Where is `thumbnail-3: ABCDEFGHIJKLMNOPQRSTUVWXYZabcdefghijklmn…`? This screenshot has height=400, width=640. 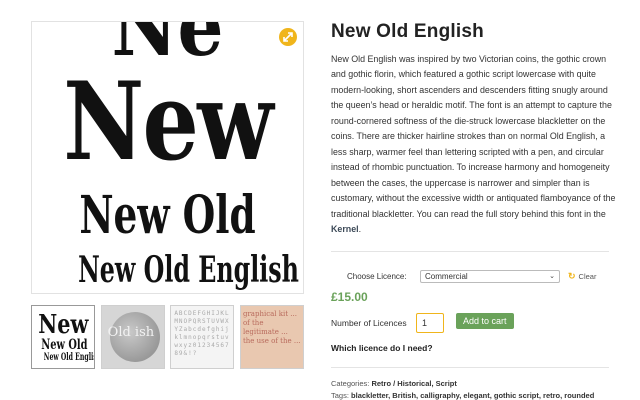
thumbnail-3: ABCDEFGHIJKLMNOPQRSTUVWXYZabcdefghijklmn… is located at coordinates (202, 337).